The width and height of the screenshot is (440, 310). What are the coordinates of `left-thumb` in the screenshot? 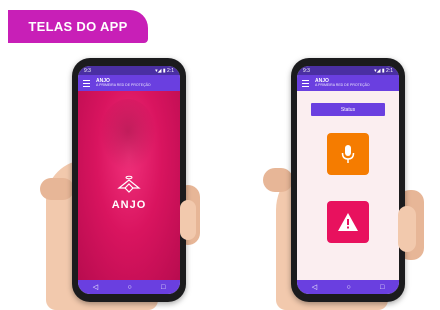 It's located at (57, 189).